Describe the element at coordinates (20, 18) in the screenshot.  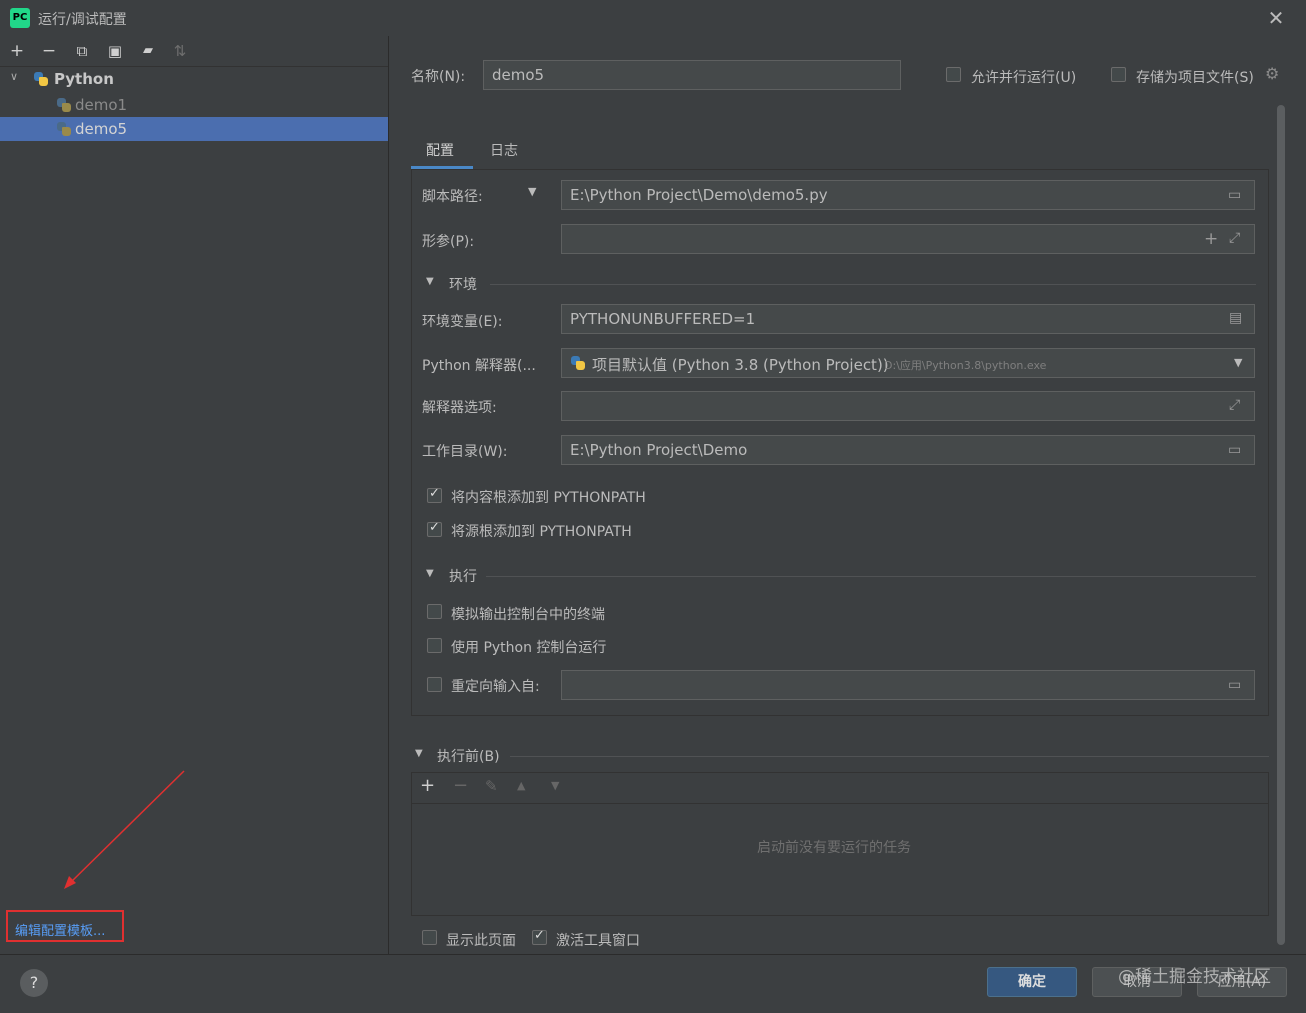
I see `pycharm-logo-icon: PC` at that location.